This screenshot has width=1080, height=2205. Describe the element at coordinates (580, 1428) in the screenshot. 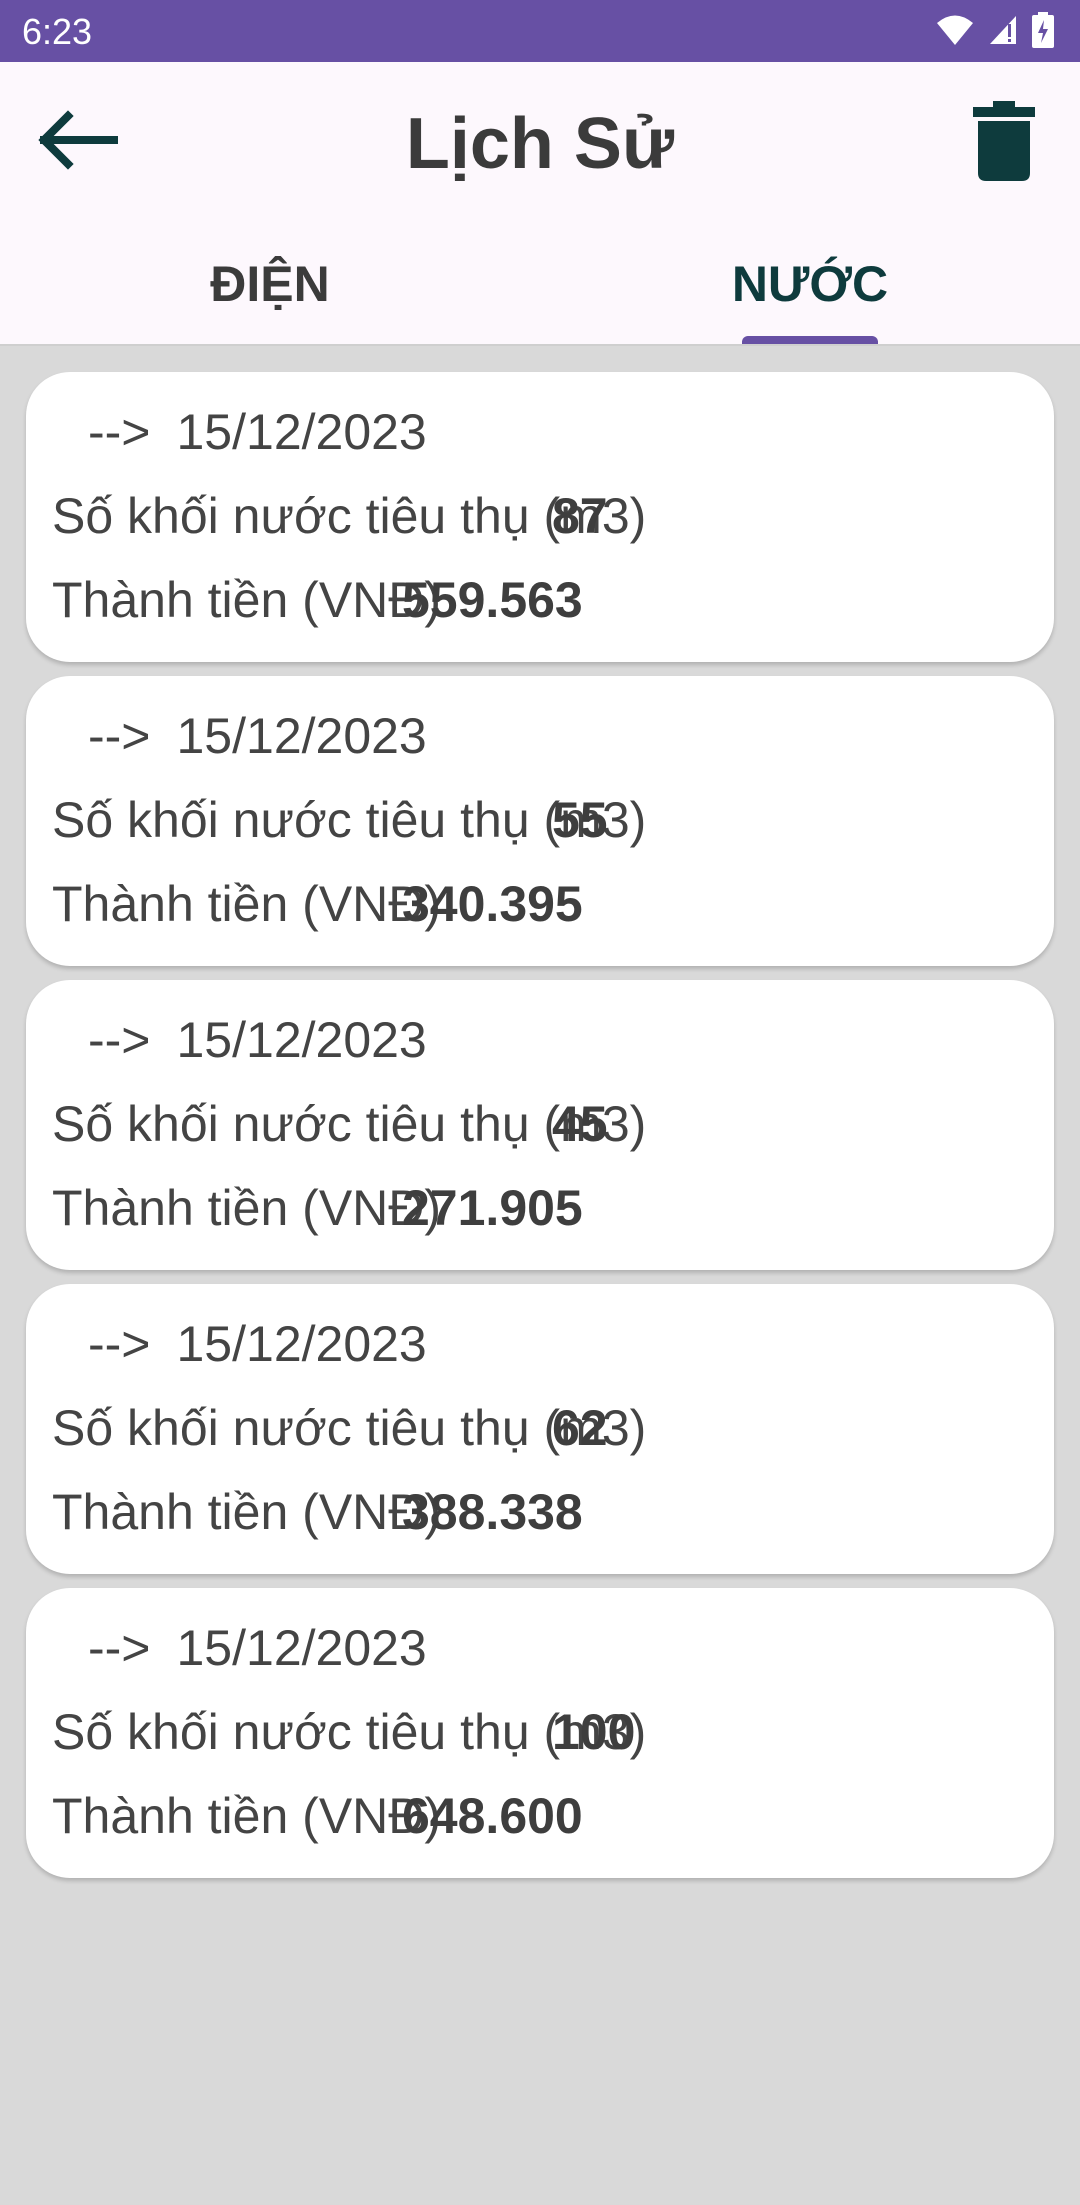

I see `volume-value: 62` at that location.